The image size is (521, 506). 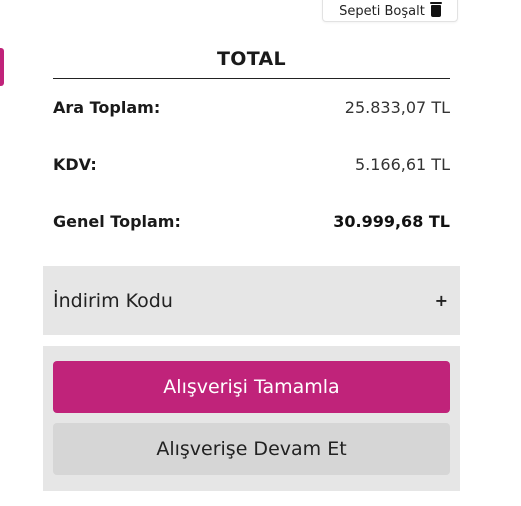 I want to click on continue-shopping-button: Alışverişe Devam Et, so click(x=251, y=449).